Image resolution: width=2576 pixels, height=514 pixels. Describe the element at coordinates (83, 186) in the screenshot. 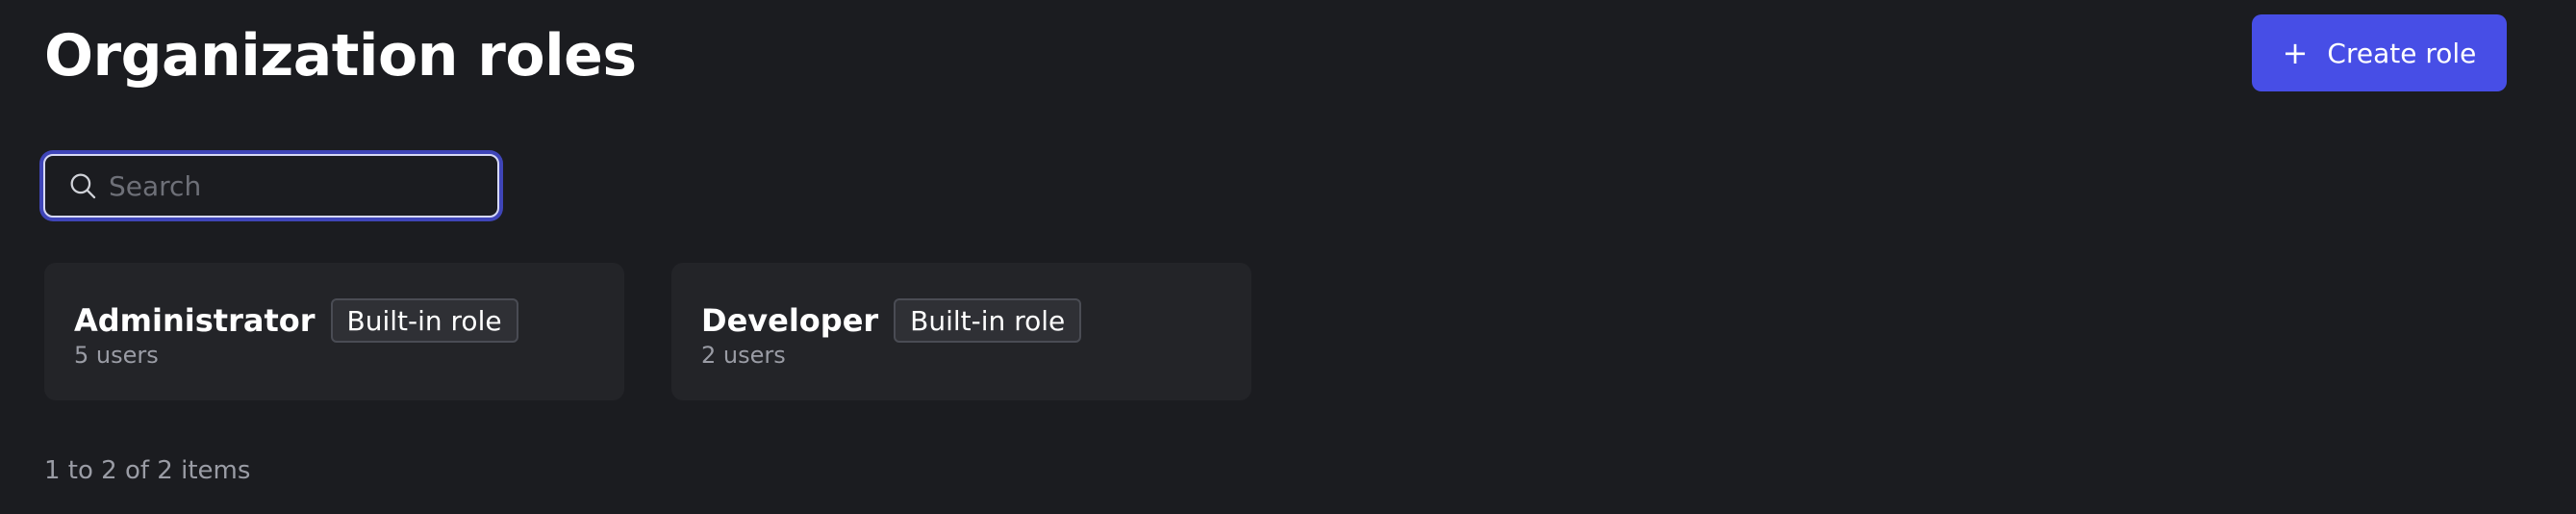

I see `search-icon` at that location.